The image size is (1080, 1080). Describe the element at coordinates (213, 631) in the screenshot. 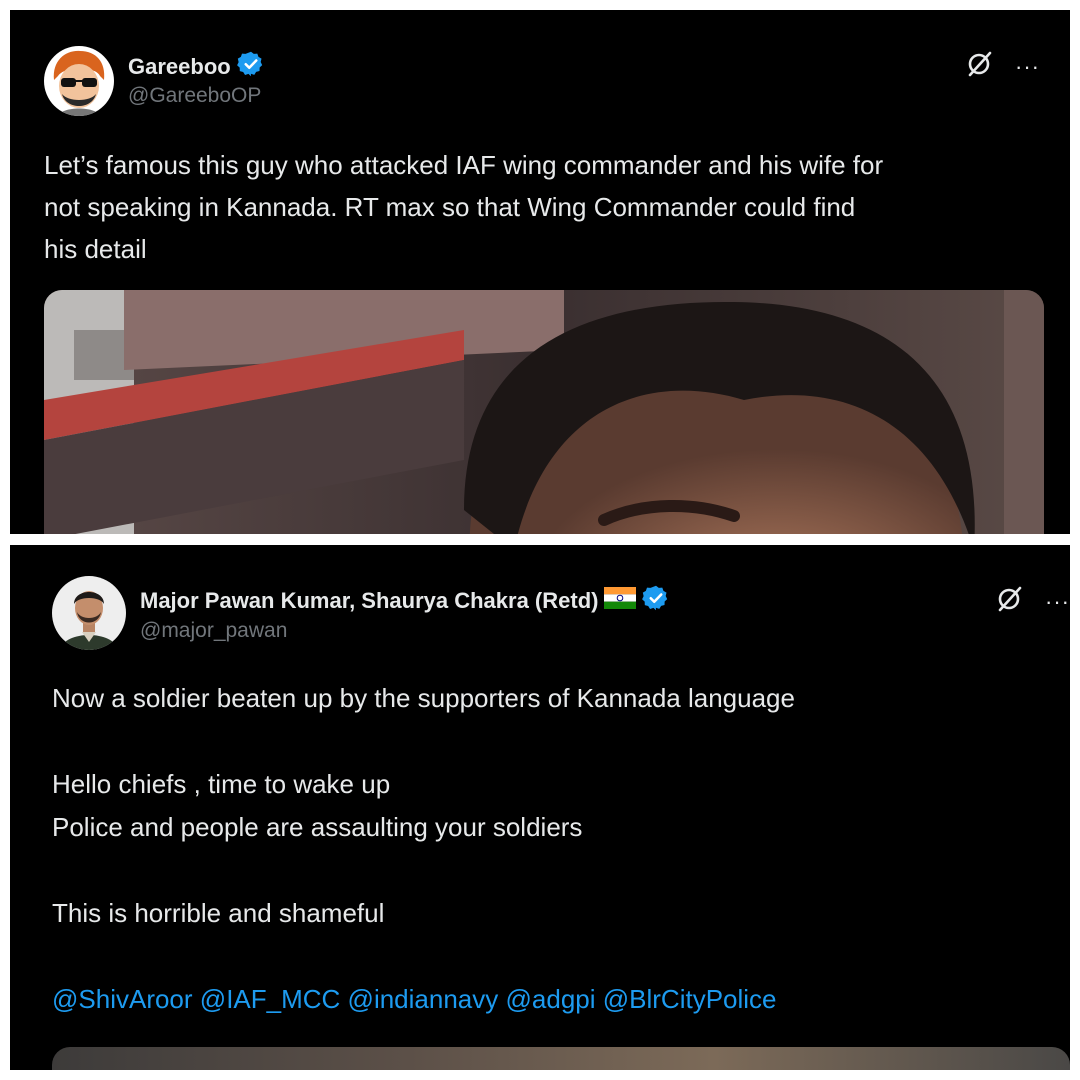

I see `handle: @major_pawan` at that location.